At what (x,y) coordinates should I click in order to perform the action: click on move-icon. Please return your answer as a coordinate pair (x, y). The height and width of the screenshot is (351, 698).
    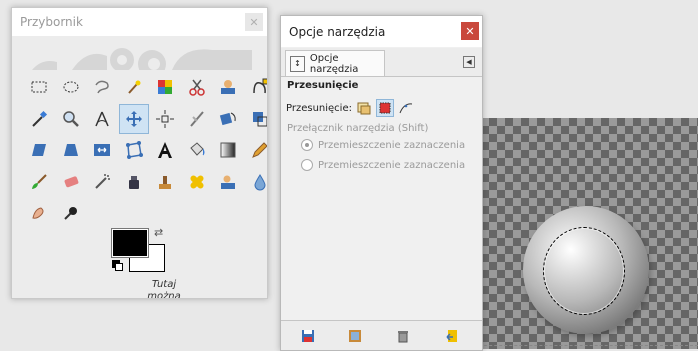
    Looking at the image, I should click on (133, 118).